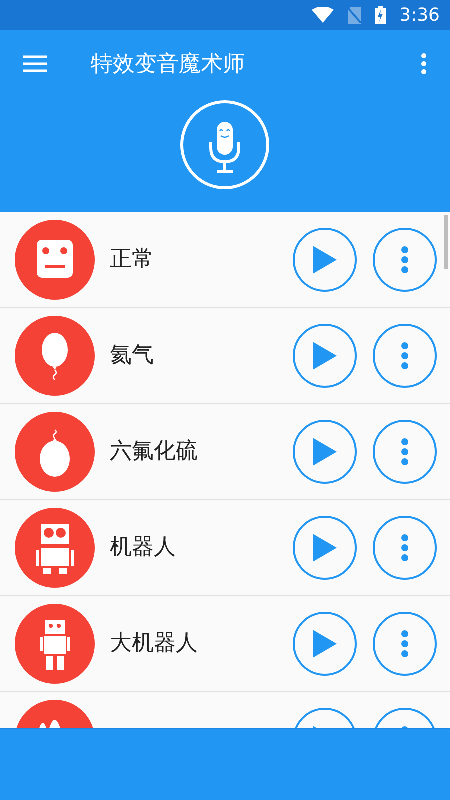  Describe the element at coordinates (132, 259) in the screenshot. I see `effect-name: 正常` at that location.